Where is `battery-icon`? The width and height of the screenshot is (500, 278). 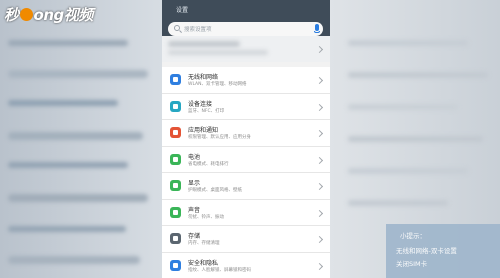 battery-icon is located at coordinates (175, 159).